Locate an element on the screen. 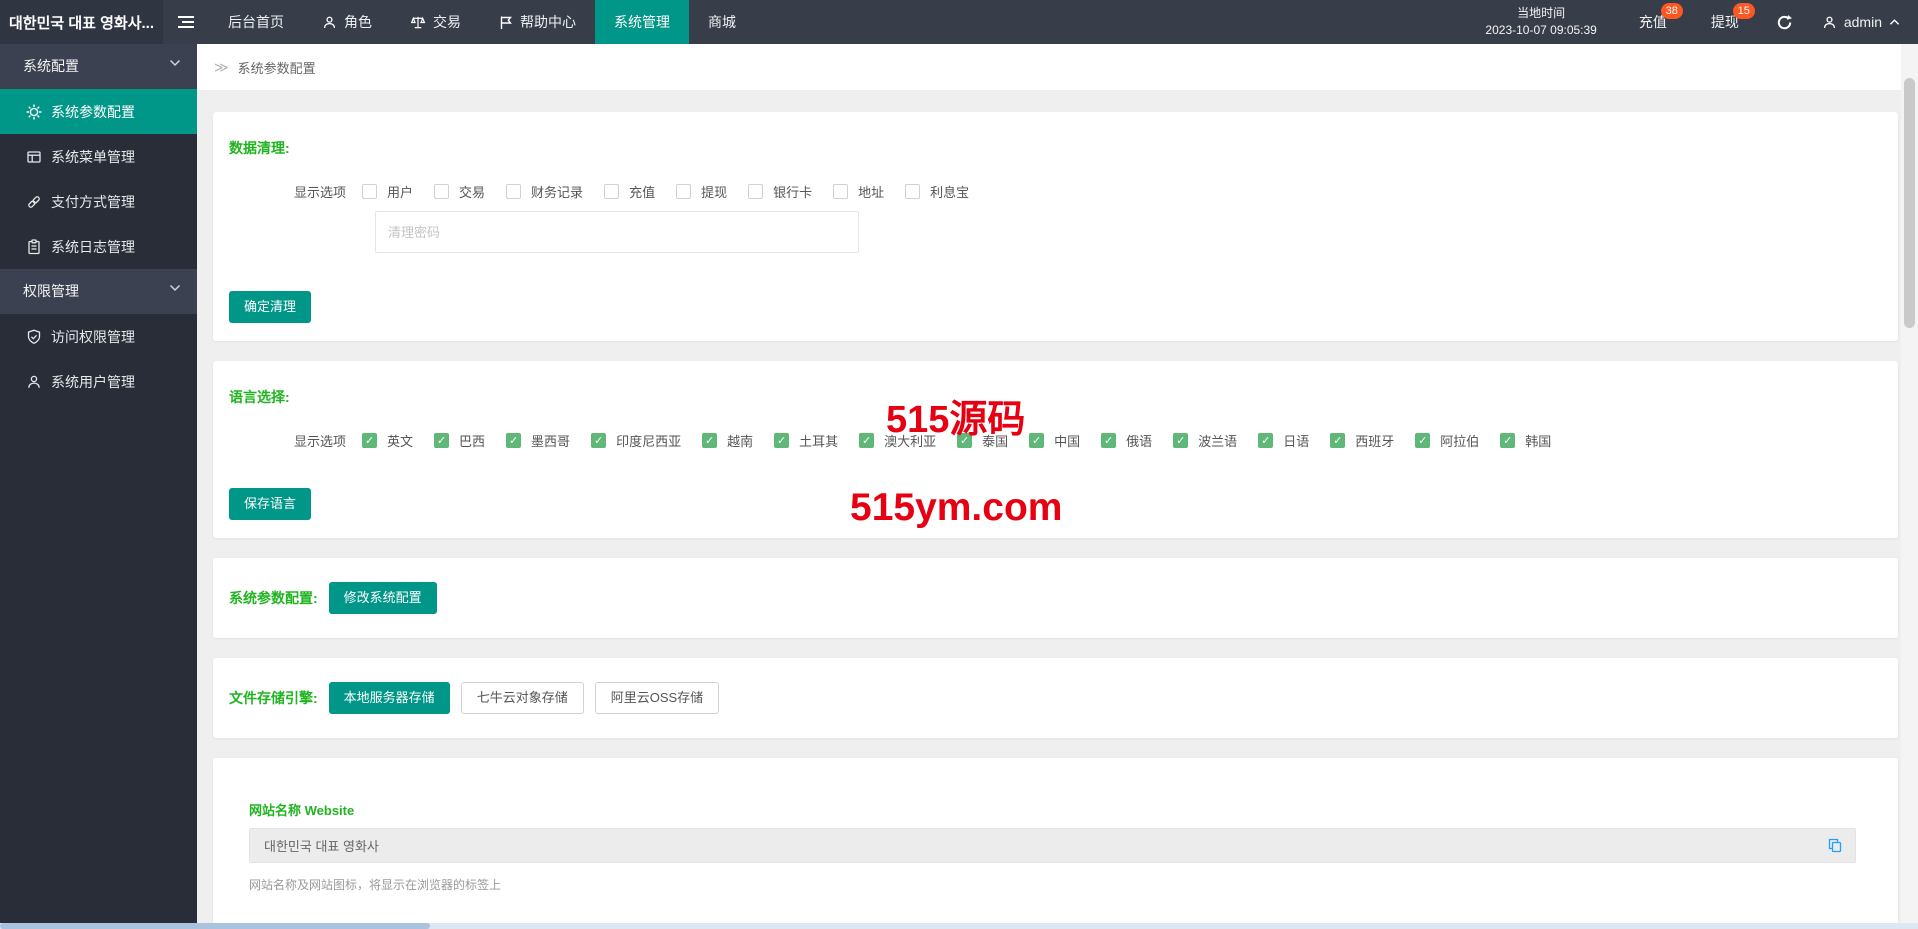 The image size is (1918, 929). modify-system-config-button: 修改系统配置 is located at coordinates (382, 598).